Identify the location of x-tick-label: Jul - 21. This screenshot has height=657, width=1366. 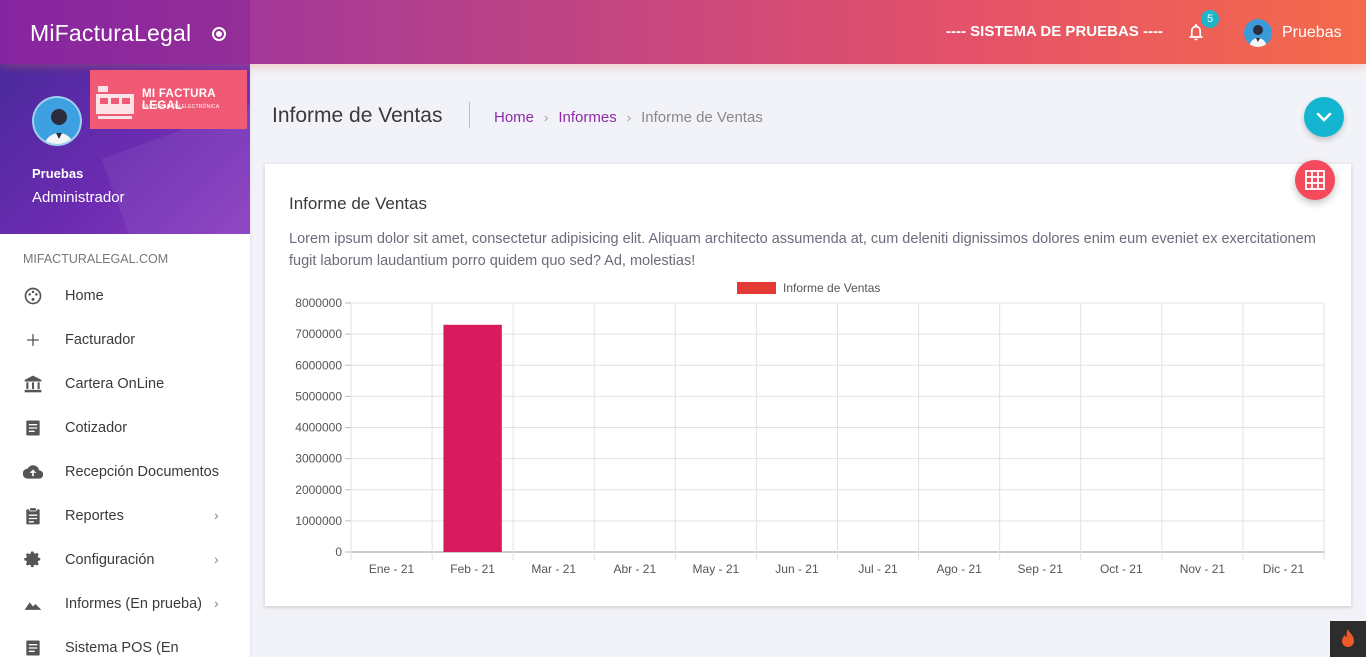
(878, 569).